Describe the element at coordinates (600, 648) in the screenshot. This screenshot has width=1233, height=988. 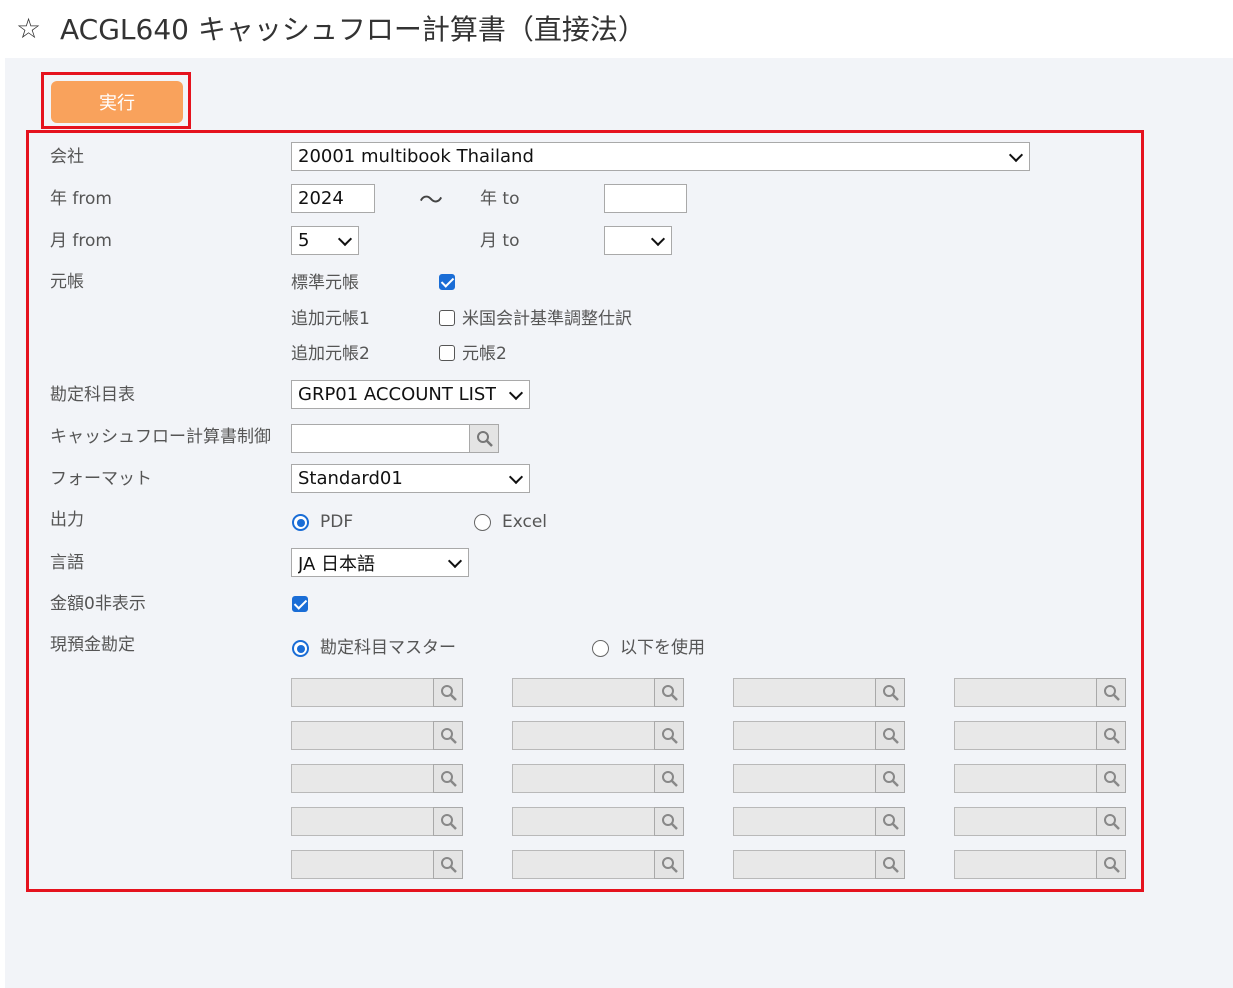
I see `use-below-radio` at that location.